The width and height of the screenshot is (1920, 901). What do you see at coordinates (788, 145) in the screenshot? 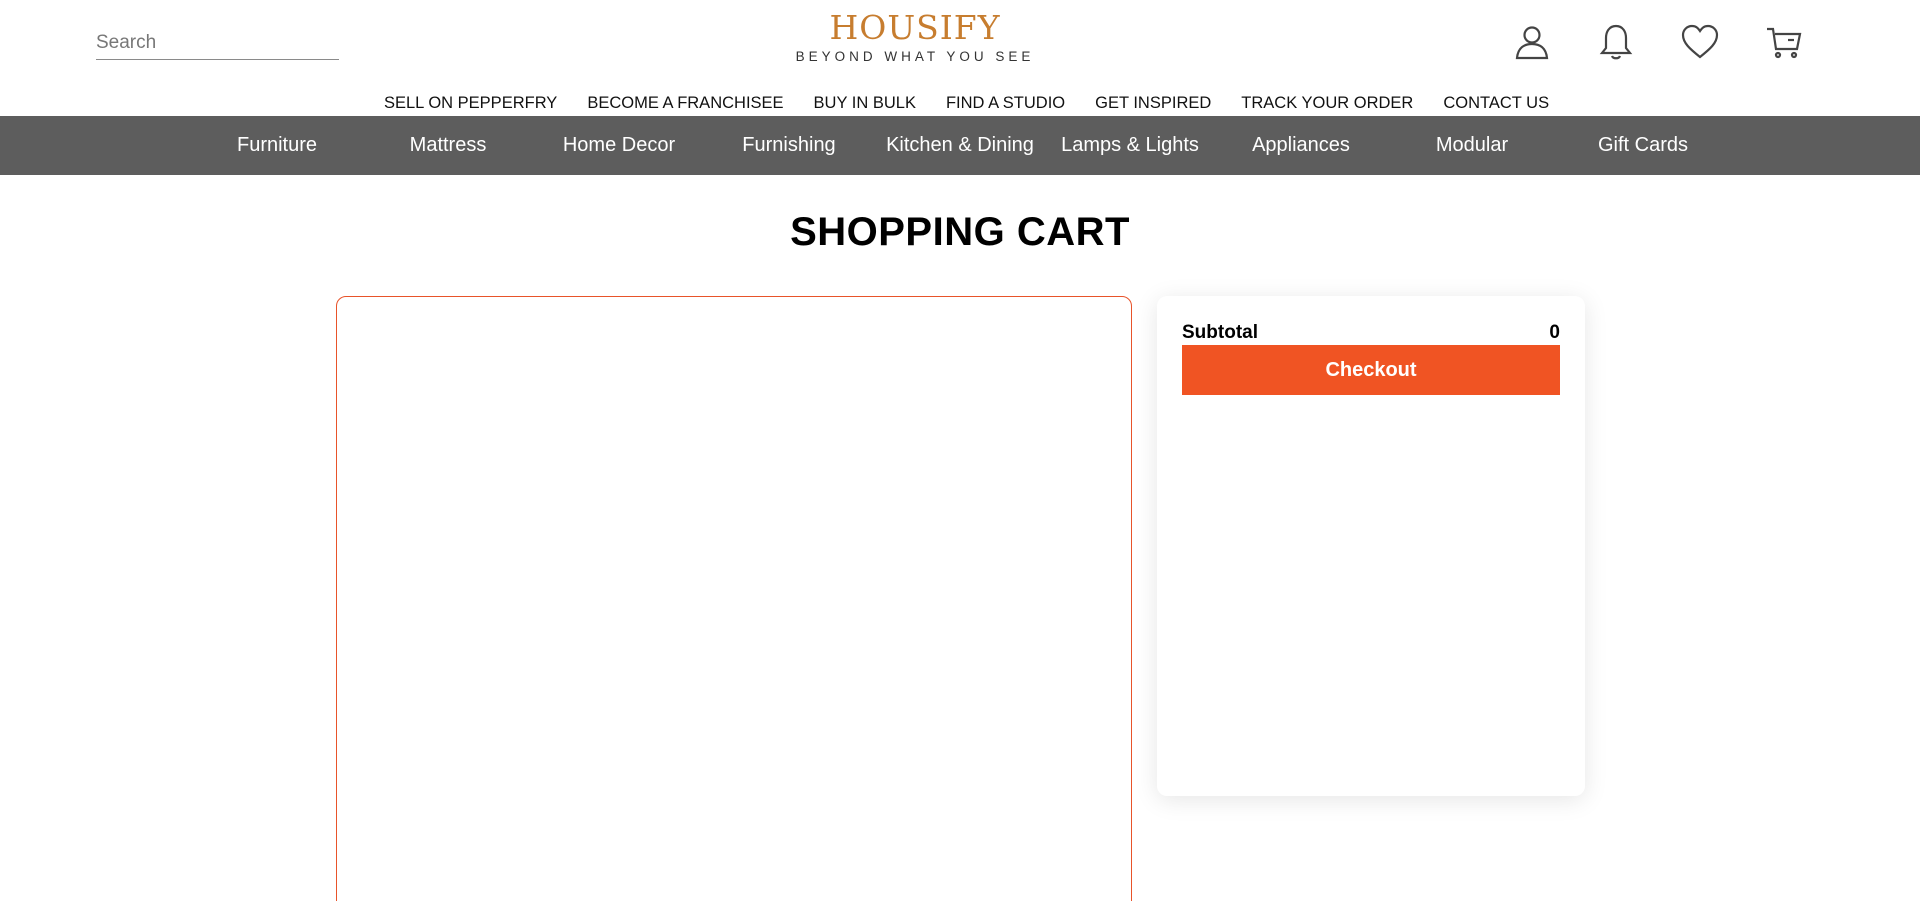
I see `category-furnishing: Furnishing` at bounding box center [788, 145].